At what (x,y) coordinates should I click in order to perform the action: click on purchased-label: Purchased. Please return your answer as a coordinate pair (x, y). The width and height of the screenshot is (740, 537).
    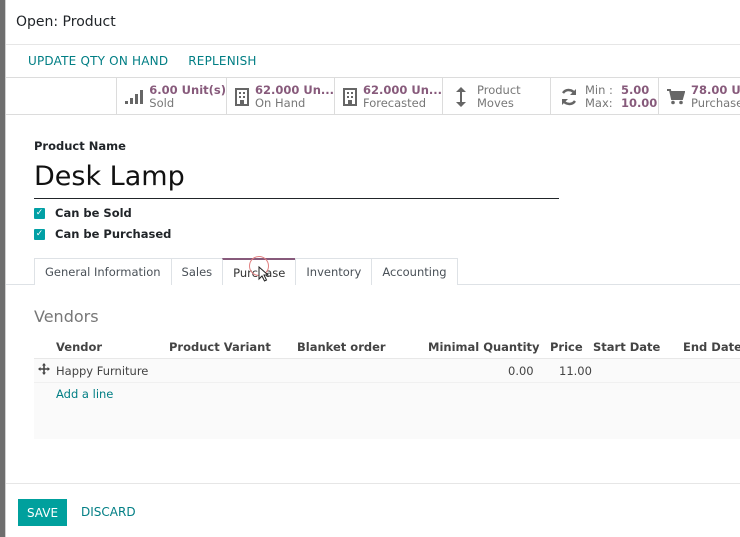
    Looking at the image, I should click on (715, 102).